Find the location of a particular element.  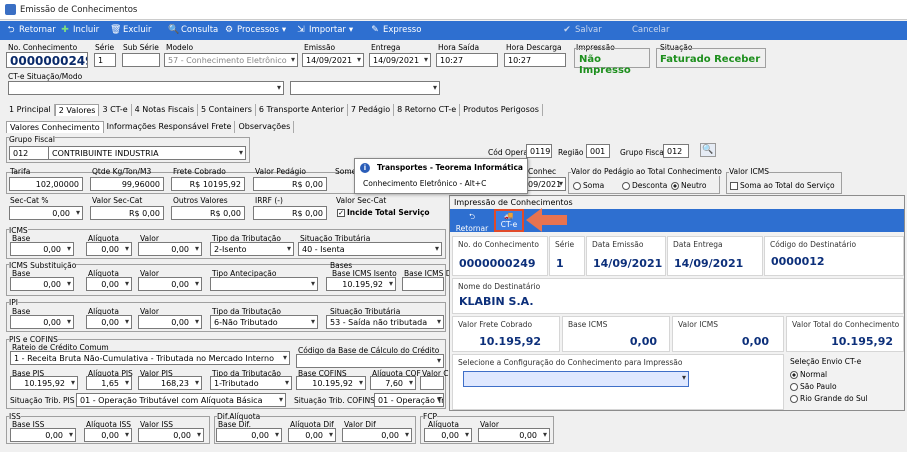

envio-sao-paulo-radio: São Paulo is located at coordinates (813, 386).